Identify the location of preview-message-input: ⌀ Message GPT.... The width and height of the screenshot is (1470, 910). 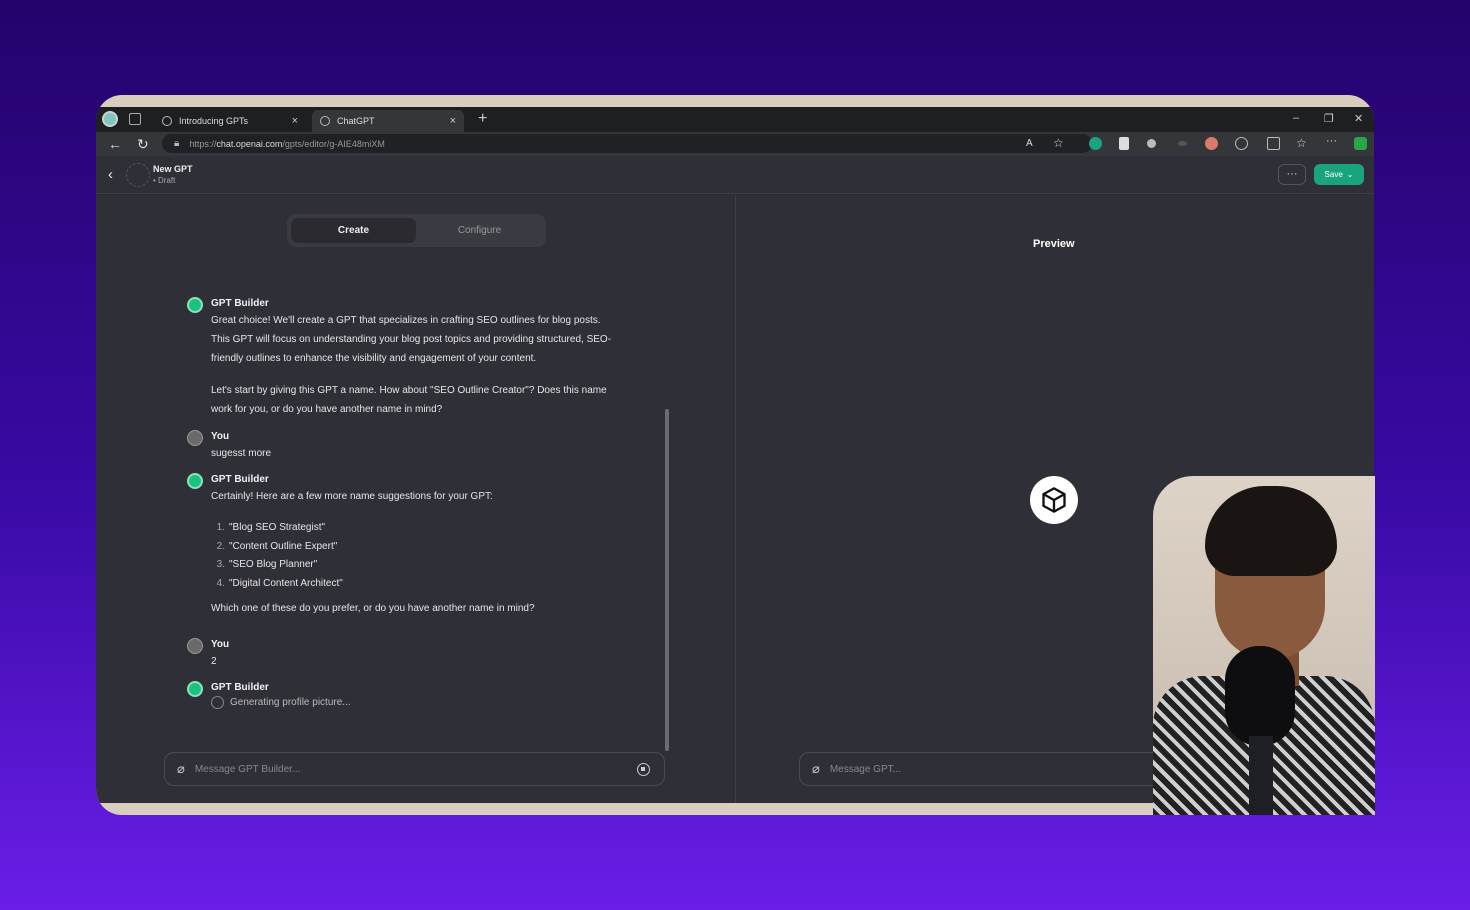
(989, 769).